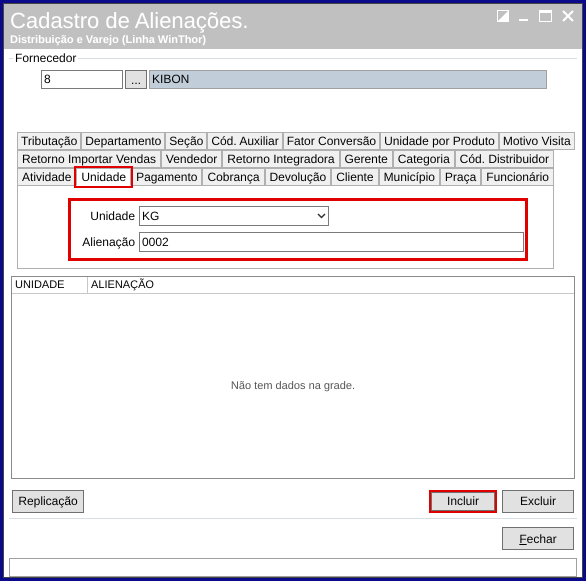 The width and height of the screenshot is (586, 581). What do you see at coordinates (568, 16) in the screenshot?
I see `close-icon` at bounding box center [568, 16].